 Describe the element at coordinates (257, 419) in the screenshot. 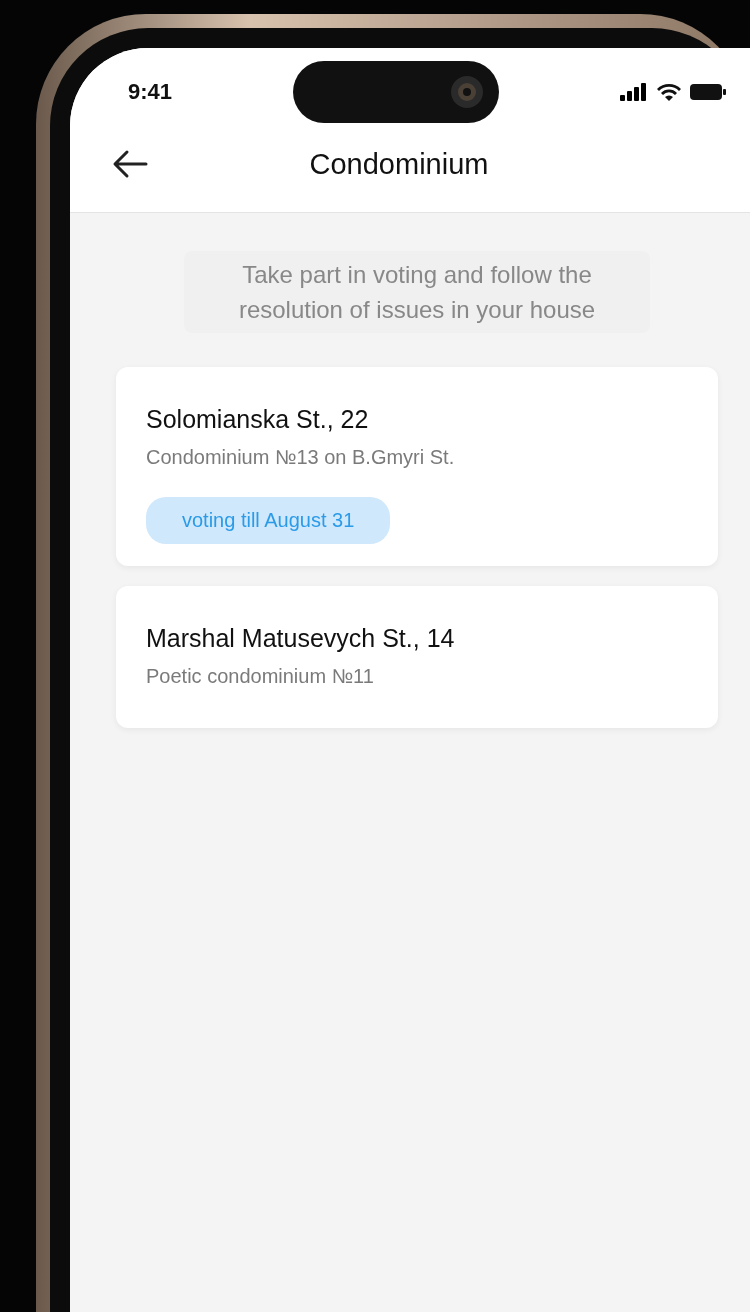

I see `address-title: Solomianska St., 22` at that location.